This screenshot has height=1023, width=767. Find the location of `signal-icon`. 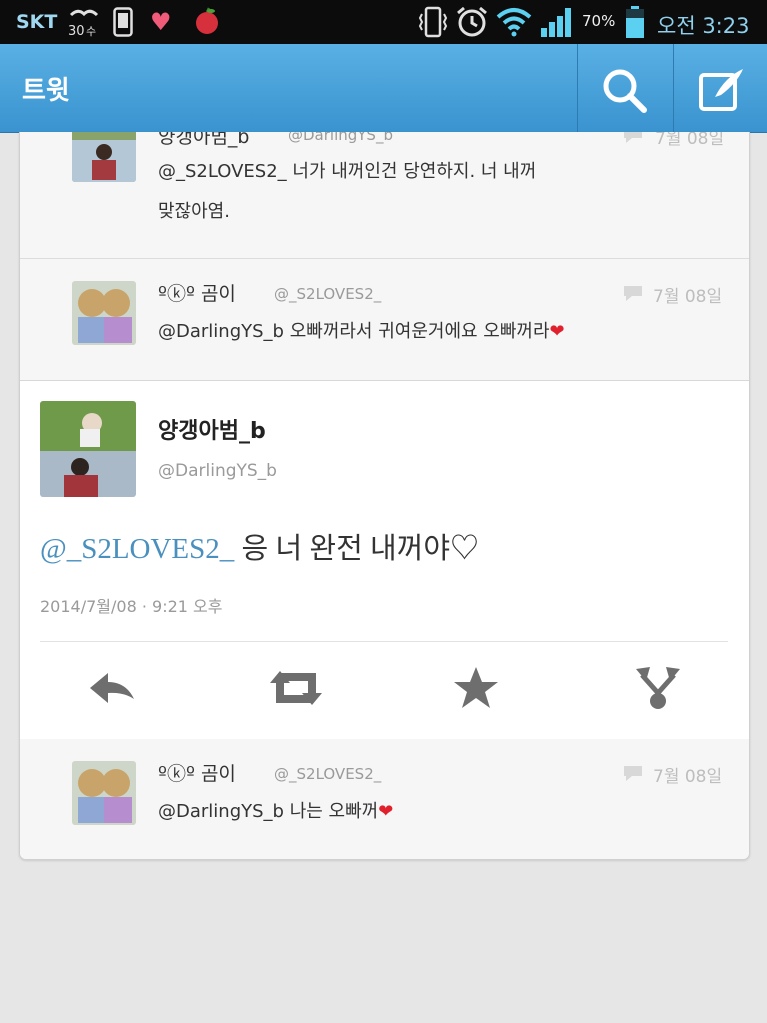

signal-icon is located at coordinates (556, 22).